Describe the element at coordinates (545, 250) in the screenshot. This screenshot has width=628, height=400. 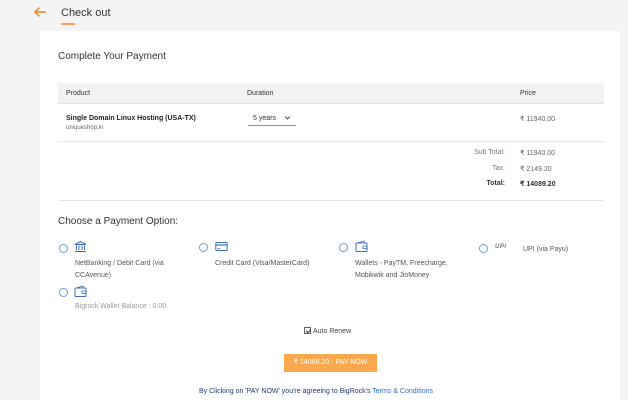
I see `upi-label: UPI (via Payu)` at that location.